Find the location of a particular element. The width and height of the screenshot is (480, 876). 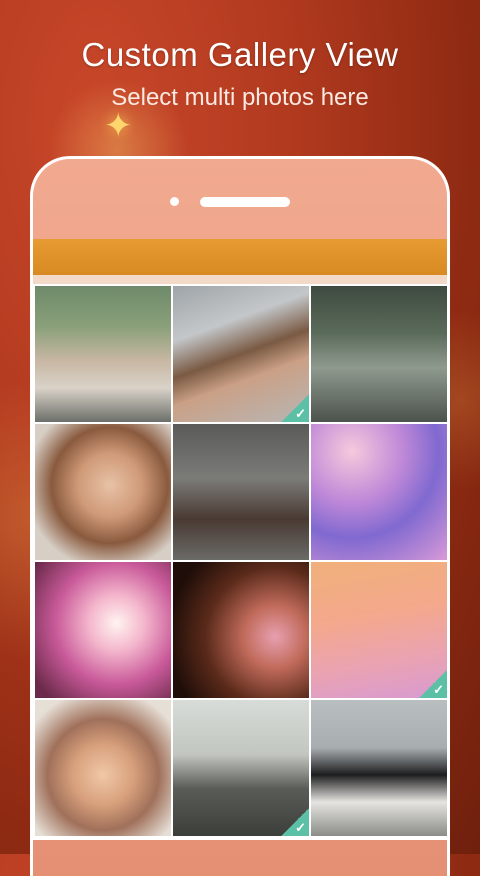

camera-icon is located at coordinates (174, 201).